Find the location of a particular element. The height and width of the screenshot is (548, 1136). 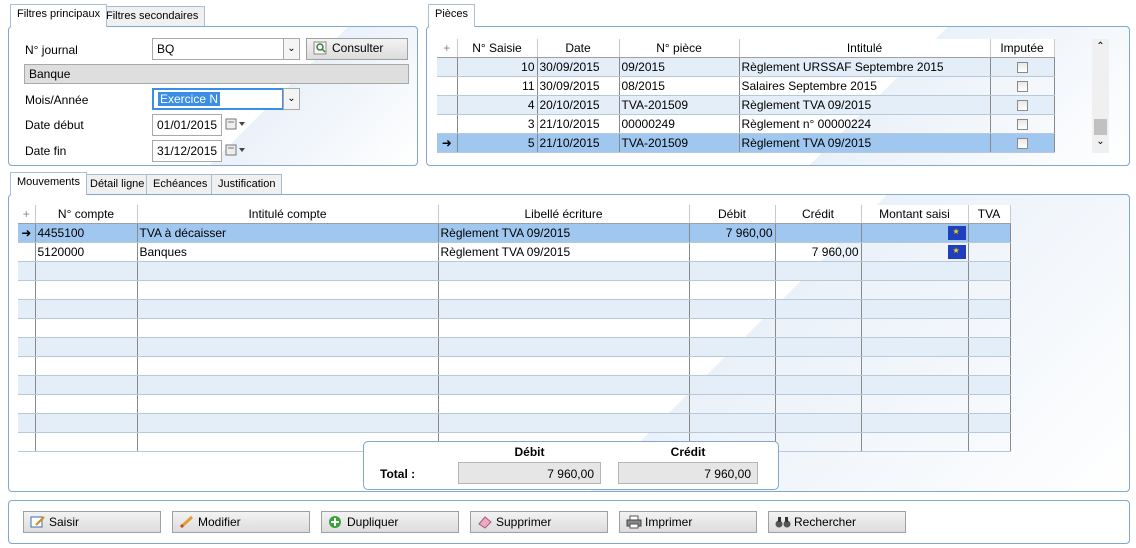

col-intitule-compte: Intitulé compte is located at coordinates (288, 214).